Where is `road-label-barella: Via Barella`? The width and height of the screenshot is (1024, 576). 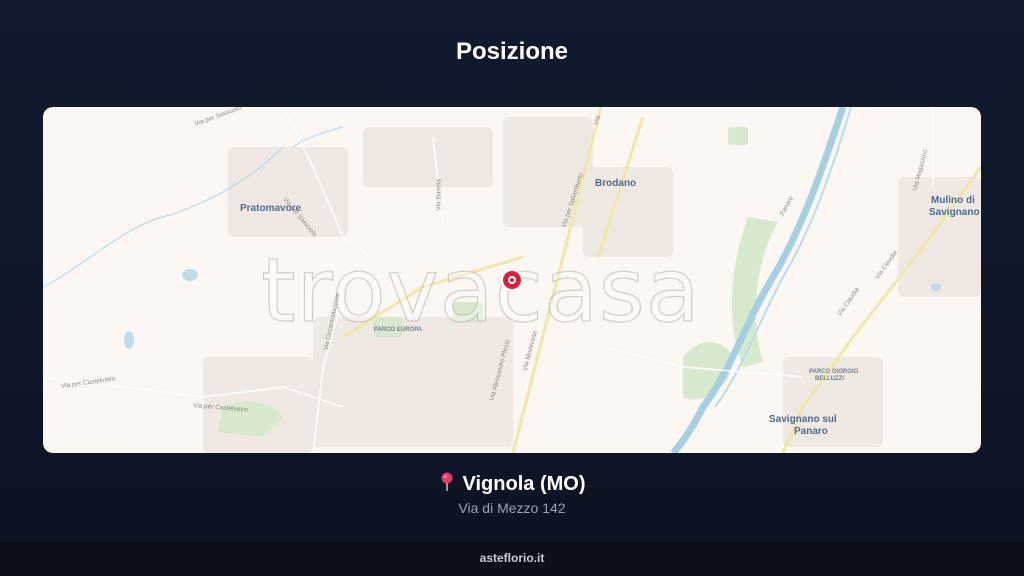 road-label-barella: Via Barella is located at coordinates (439, 195).